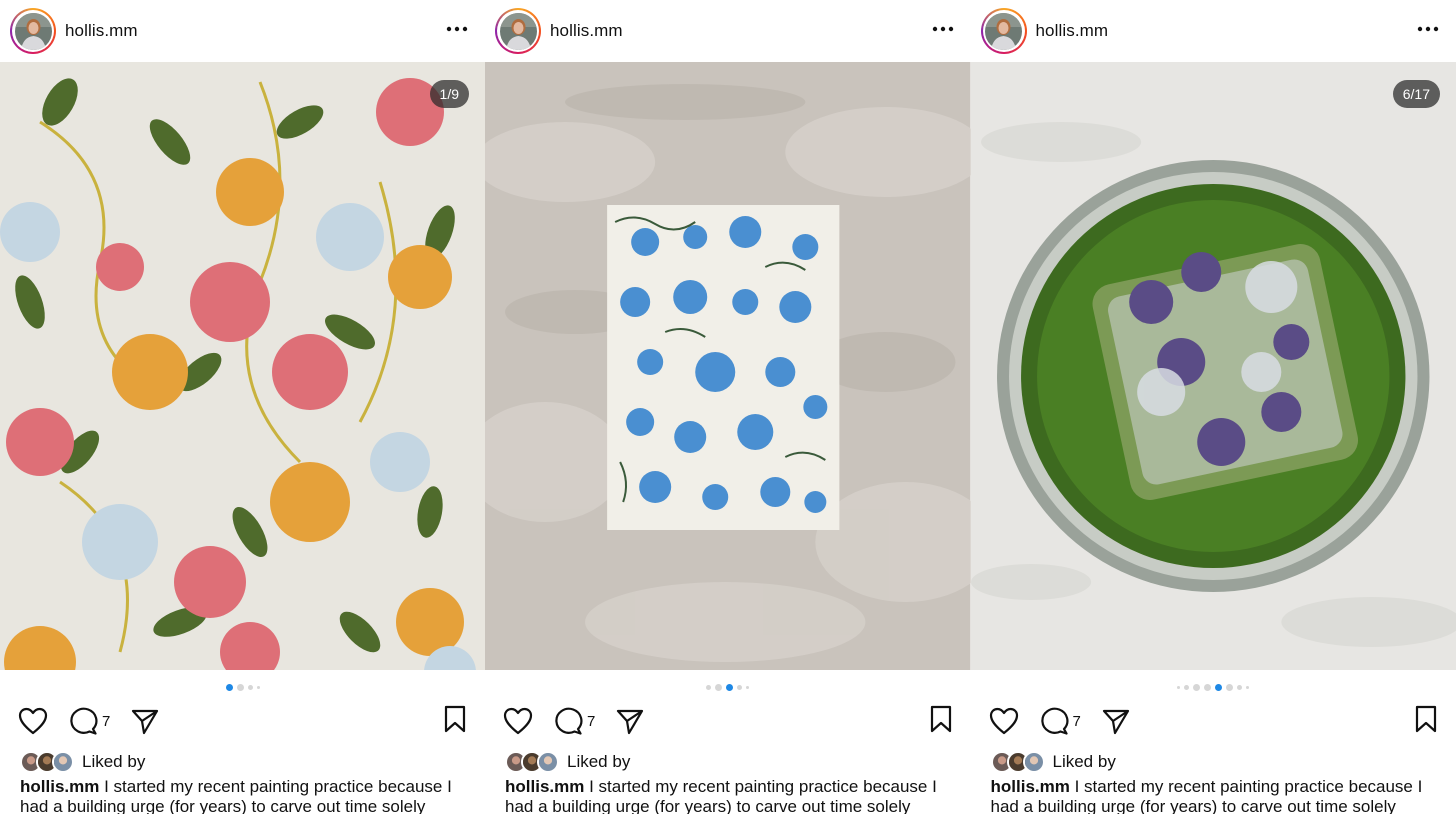 The height and width of the screenshot is (814, 1456). I want to click on image-counter-badge: 6/17, so click(1416, 94).